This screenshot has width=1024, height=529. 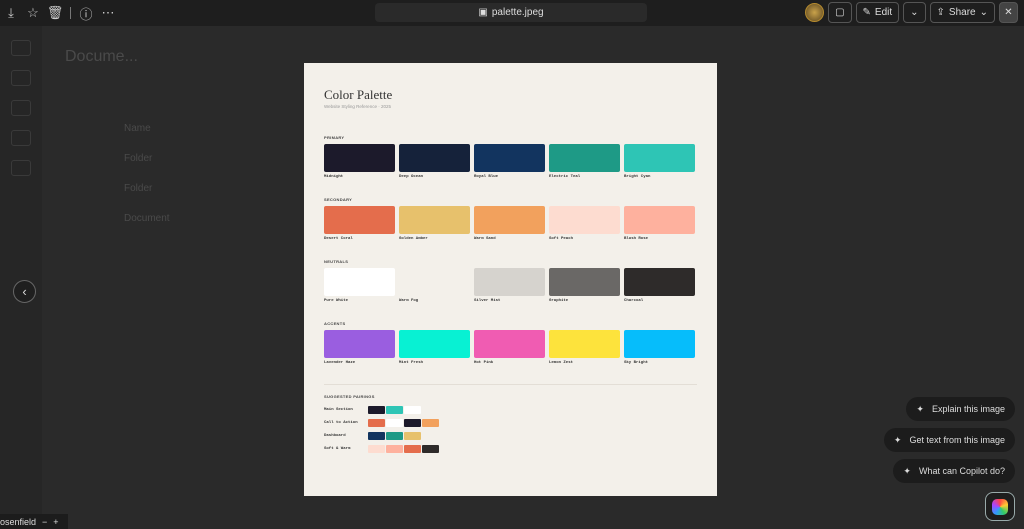 What do you see at coordinates (949, 440) in the screenshot?
I see `get-text-button: ✦ Get text from this image` at bounding box center [949, 440].